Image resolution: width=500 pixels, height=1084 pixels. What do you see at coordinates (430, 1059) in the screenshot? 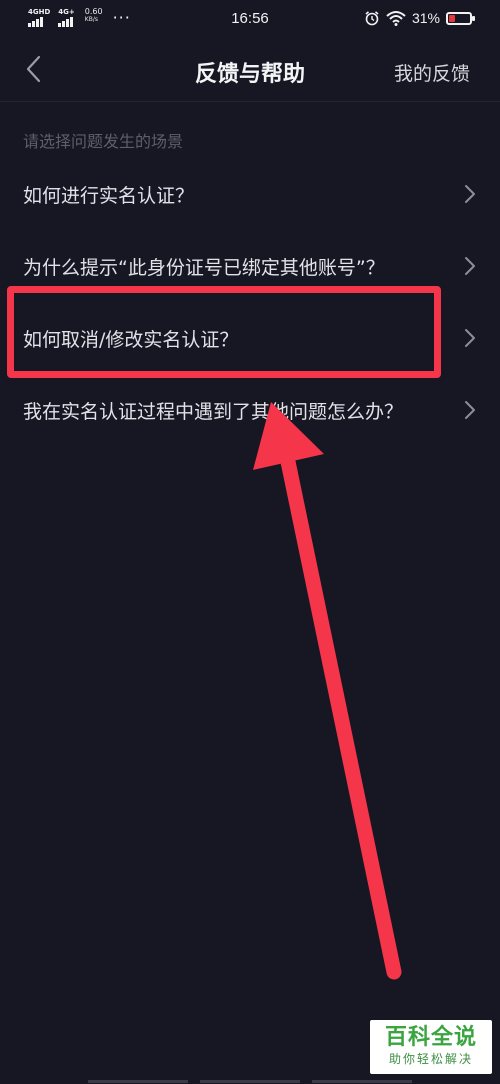
I see `watermark-subtitle: 助你轻松解决` at bounding box center [430, 1059].